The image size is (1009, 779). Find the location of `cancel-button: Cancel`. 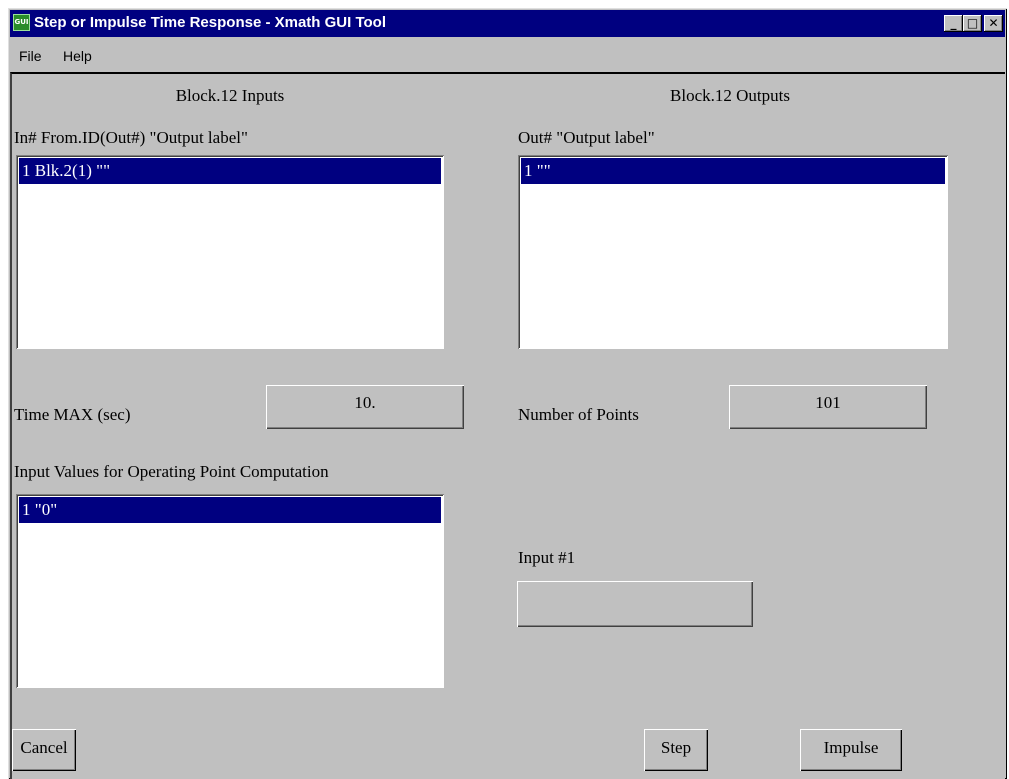

cancel-button: Cancel is located at coordinates (44, 750).